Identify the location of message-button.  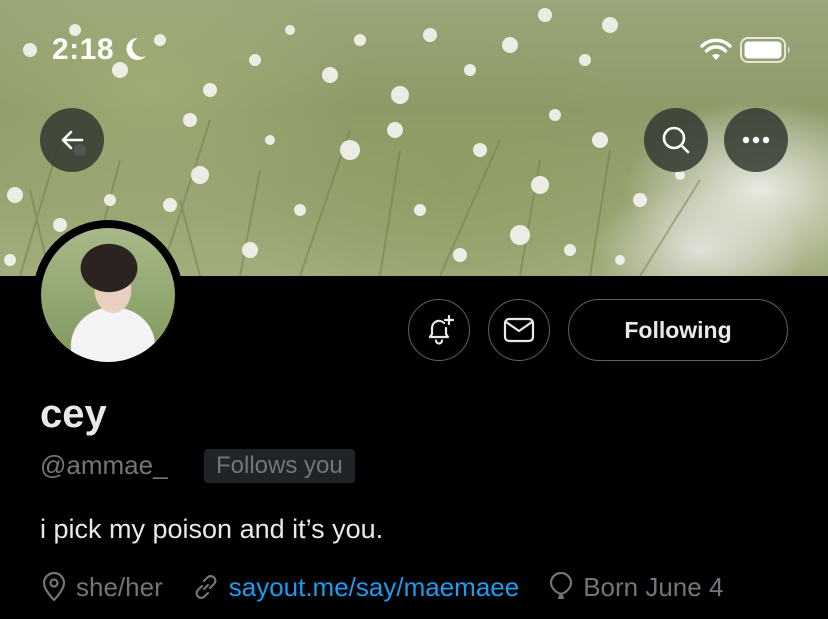
(519, 330).